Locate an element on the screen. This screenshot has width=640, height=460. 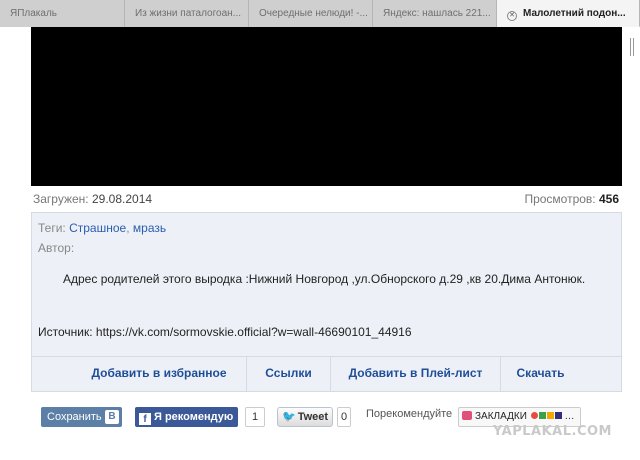
vk-save-label: Сохранить is located at coordinates (74, 417).